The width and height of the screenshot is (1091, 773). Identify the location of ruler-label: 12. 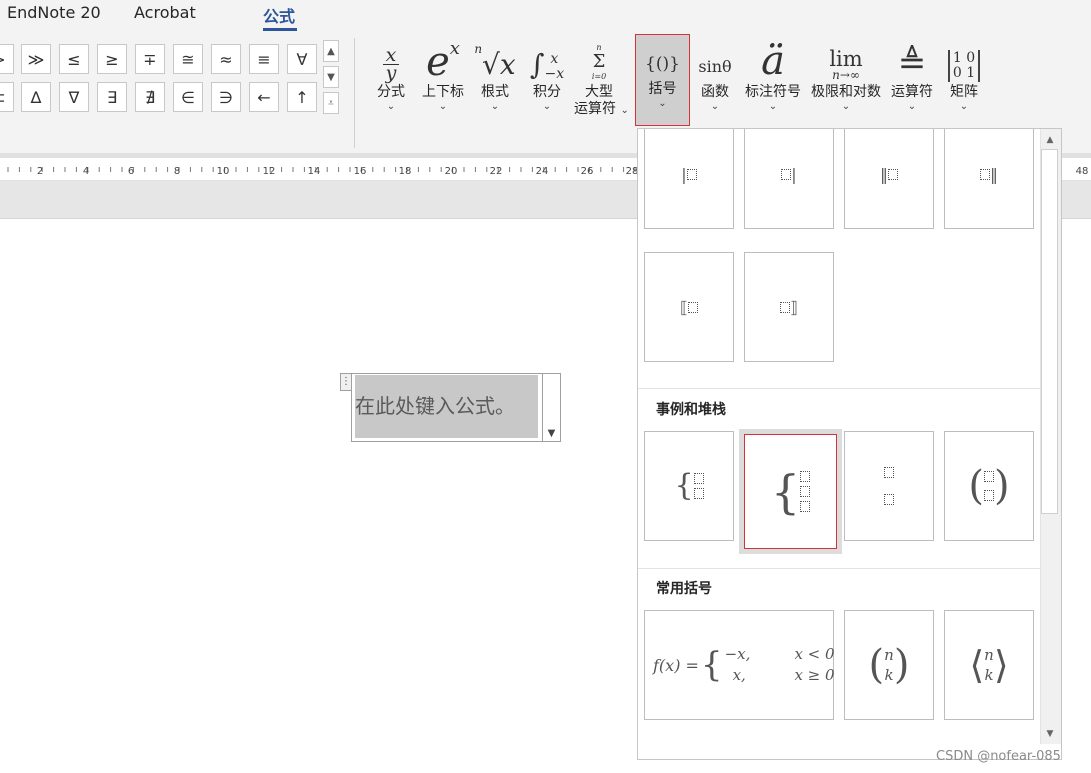
(269, 171).